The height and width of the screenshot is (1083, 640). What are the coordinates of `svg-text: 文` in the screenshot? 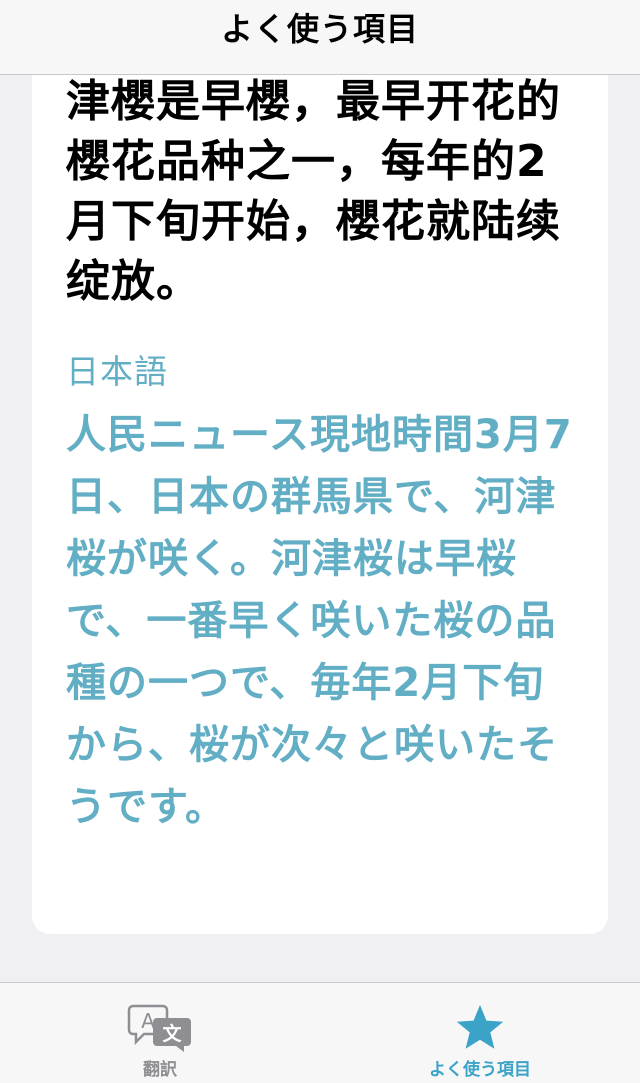 It's located at (172, 1033).